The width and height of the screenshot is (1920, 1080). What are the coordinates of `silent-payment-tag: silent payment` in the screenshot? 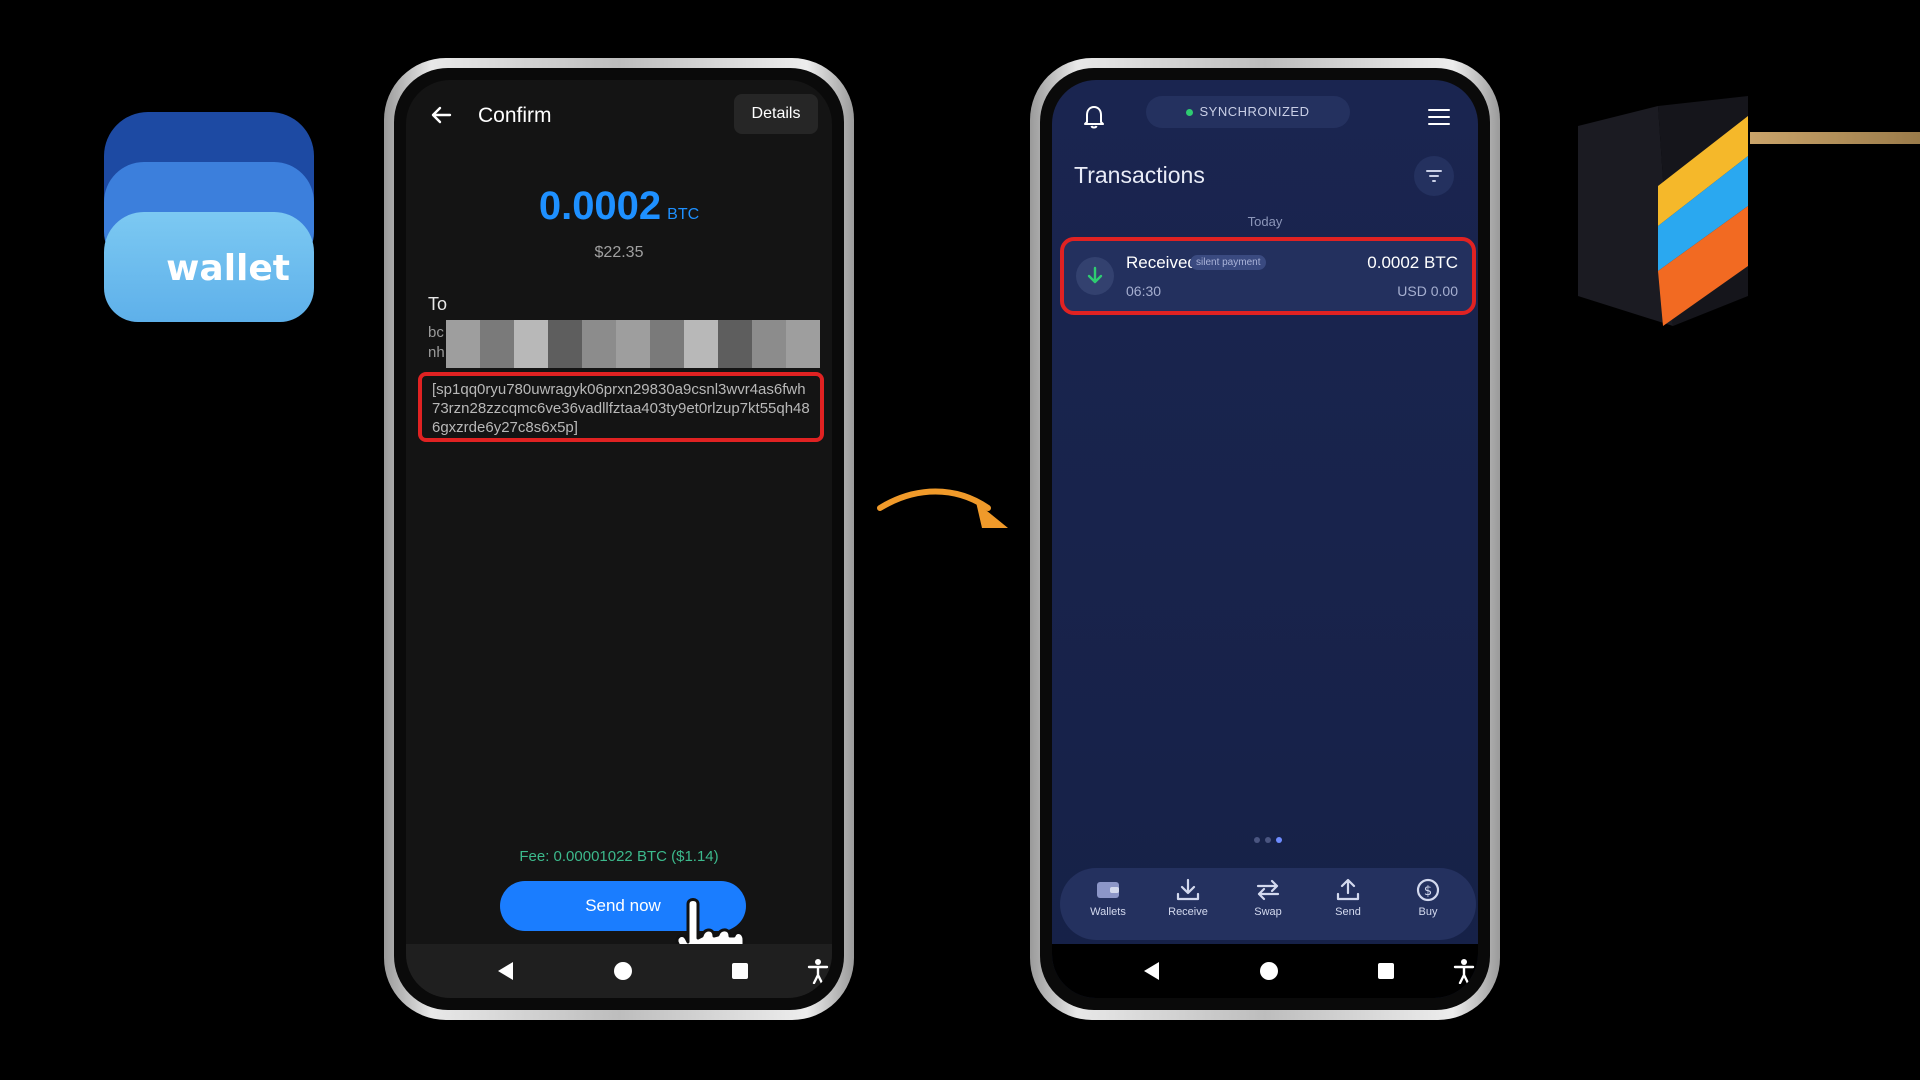 It's located at (1228, 262).